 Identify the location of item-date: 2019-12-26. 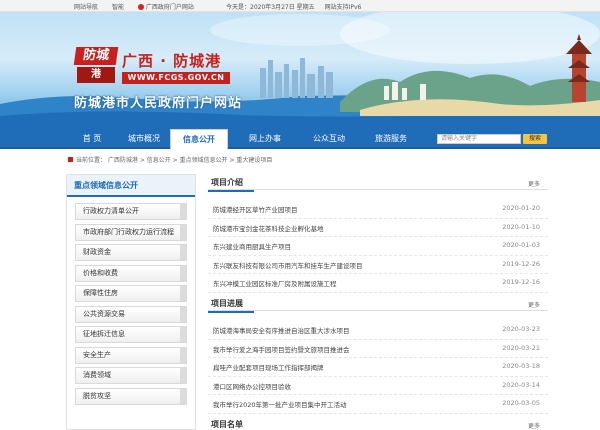
(521, 263).